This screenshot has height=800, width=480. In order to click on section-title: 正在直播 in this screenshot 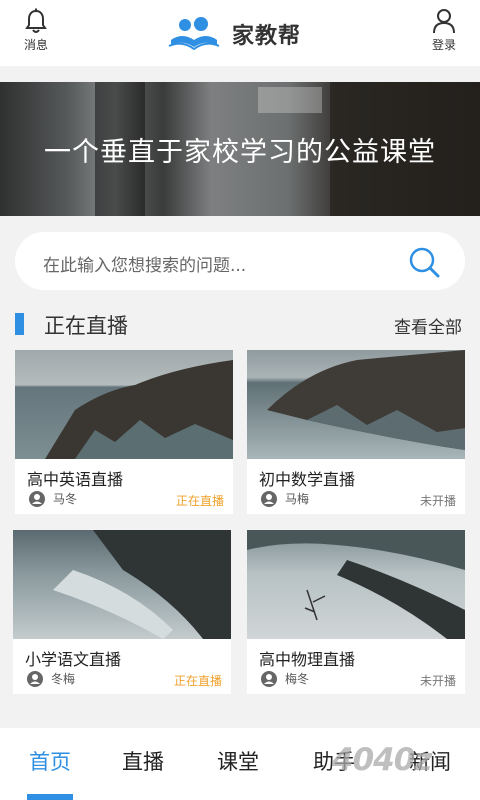, I will do `click(86, 326)`.